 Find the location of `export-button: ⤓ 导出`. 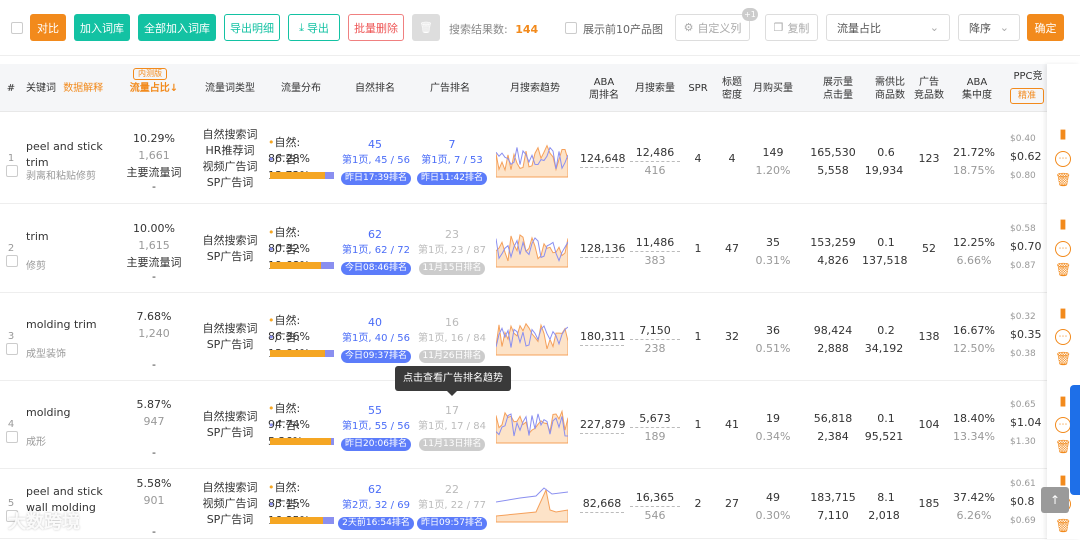

export-button: ⤓ 导出 is located at coordinates (314, 27).